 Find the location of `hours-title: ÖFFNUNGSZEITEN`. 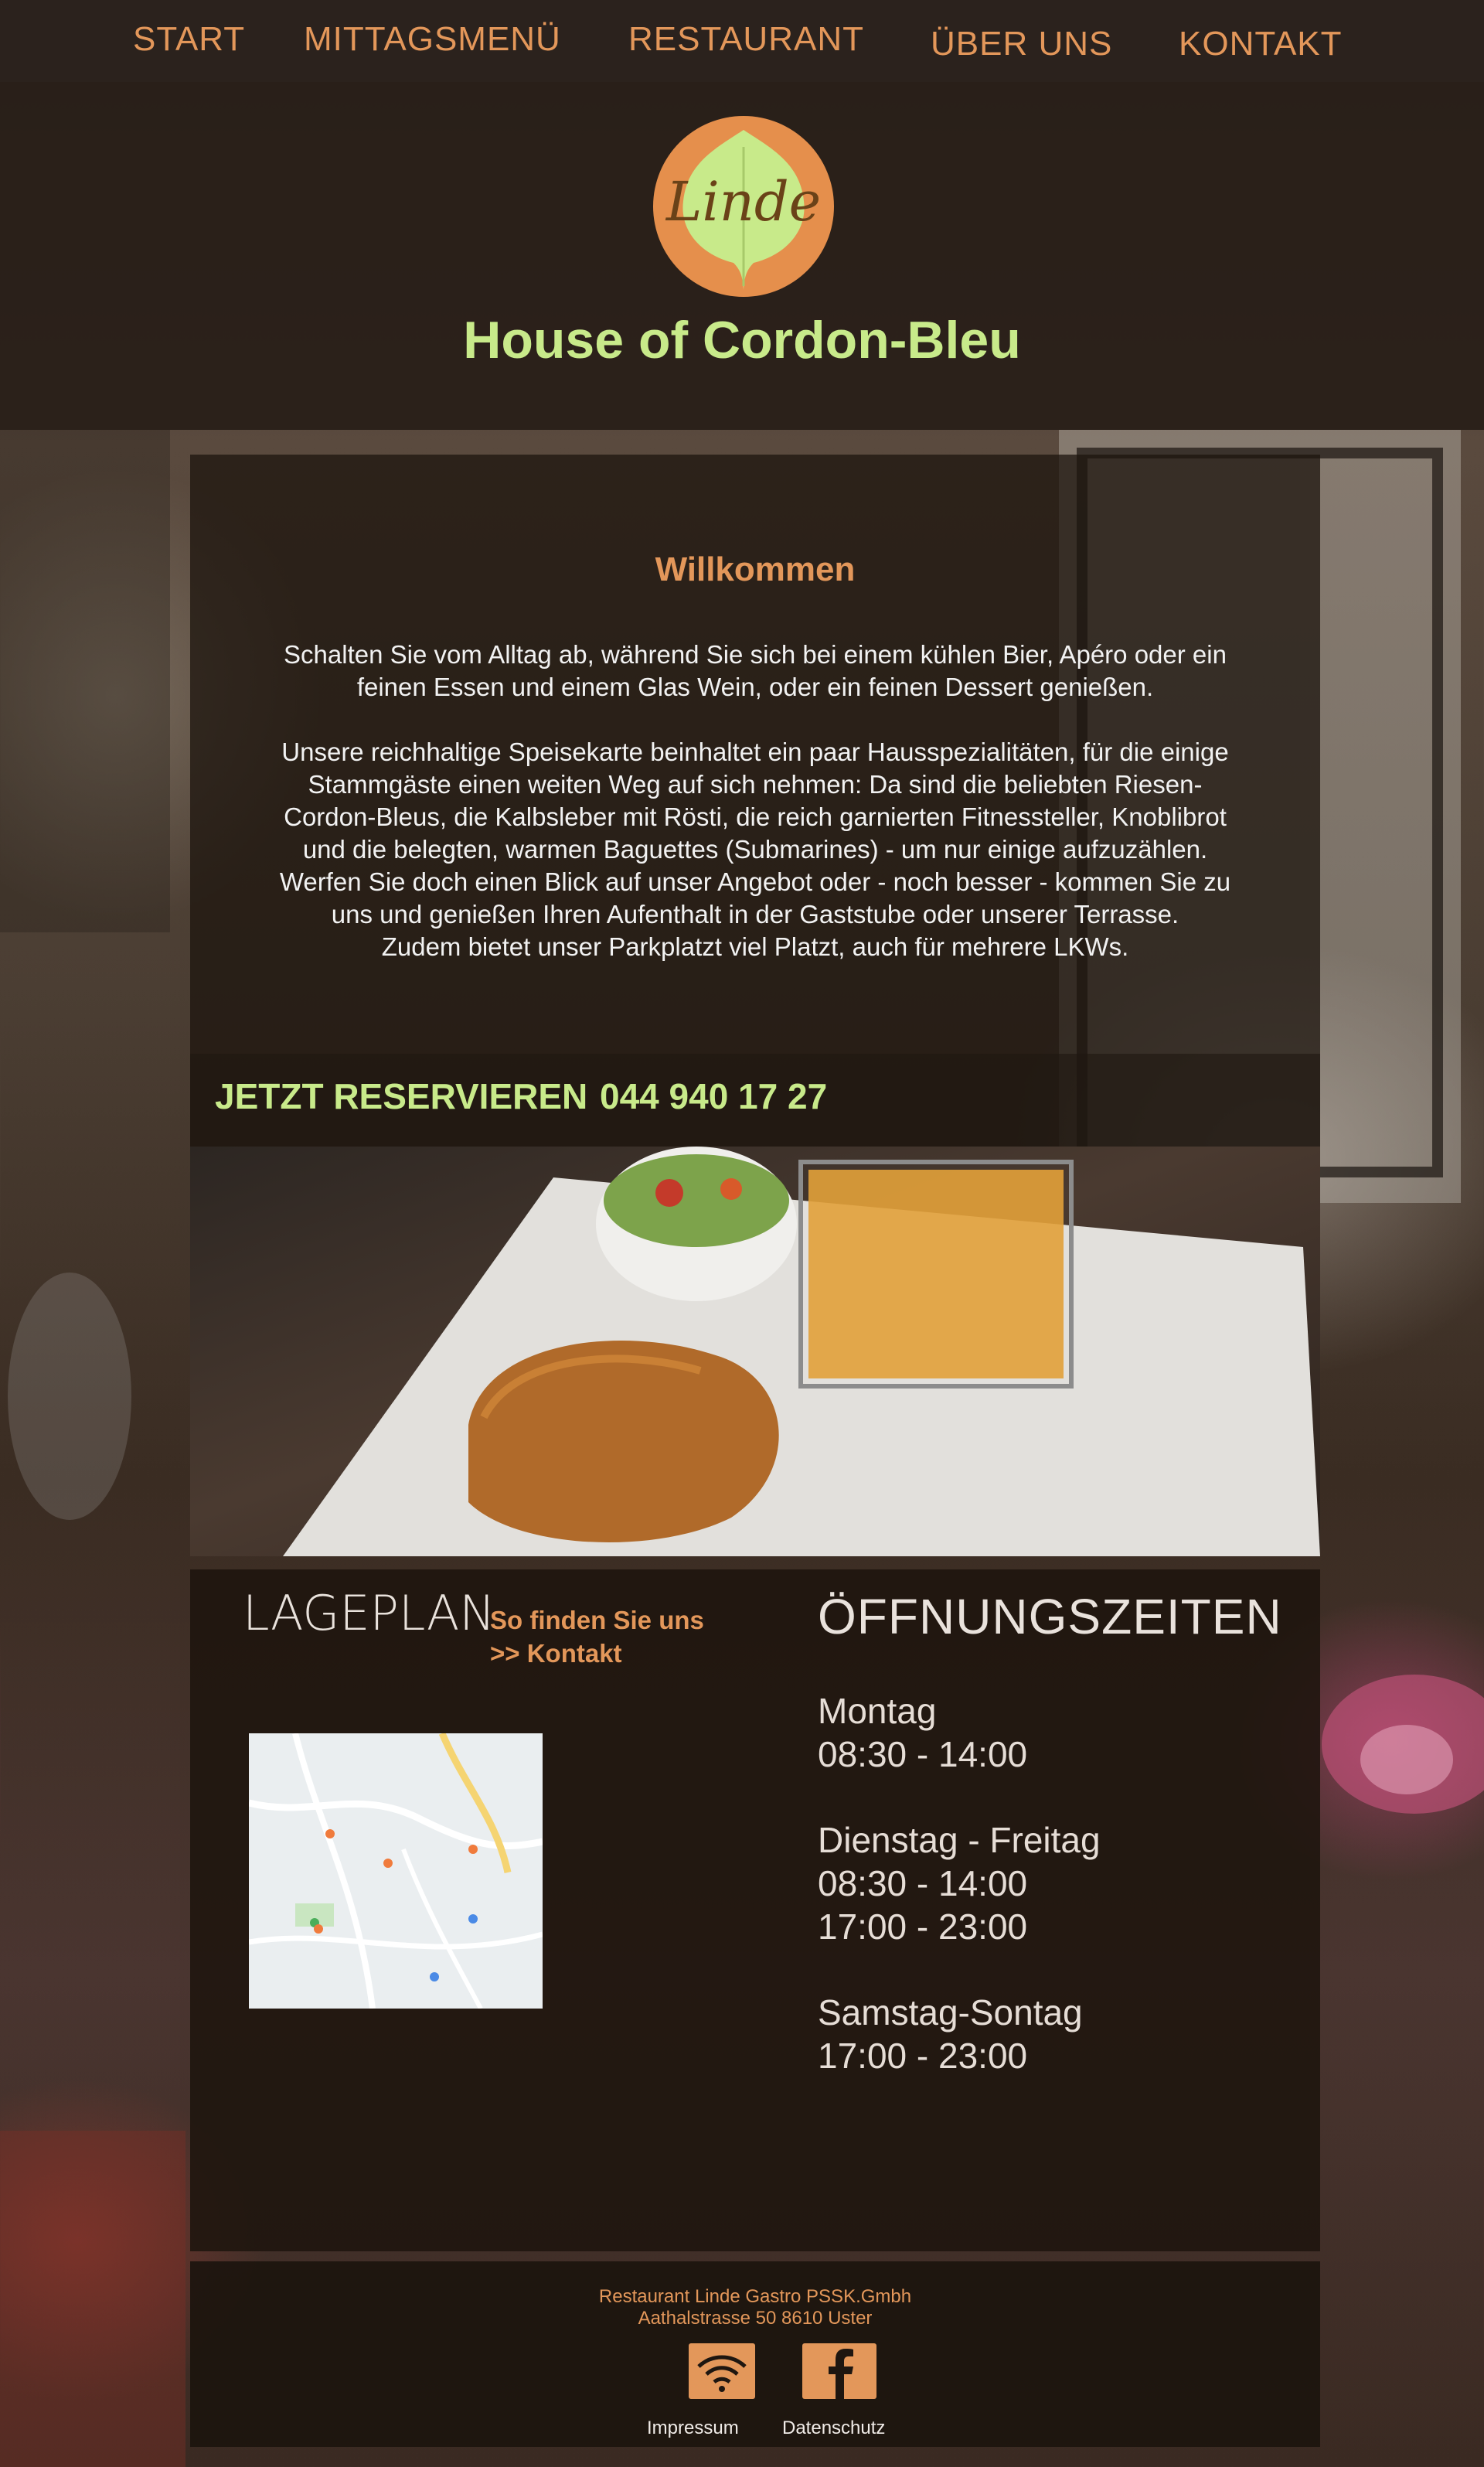

hours-title: ÖFFNUNGSZEITEN is located at coordinates (1050, 1616).